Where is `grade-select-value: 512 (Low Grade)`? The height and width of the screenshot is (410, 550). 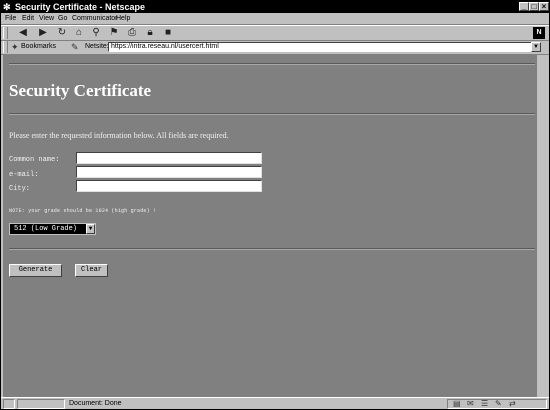
grade-select-value: 512 (Low Grade) is located at coordinates (46, 229).